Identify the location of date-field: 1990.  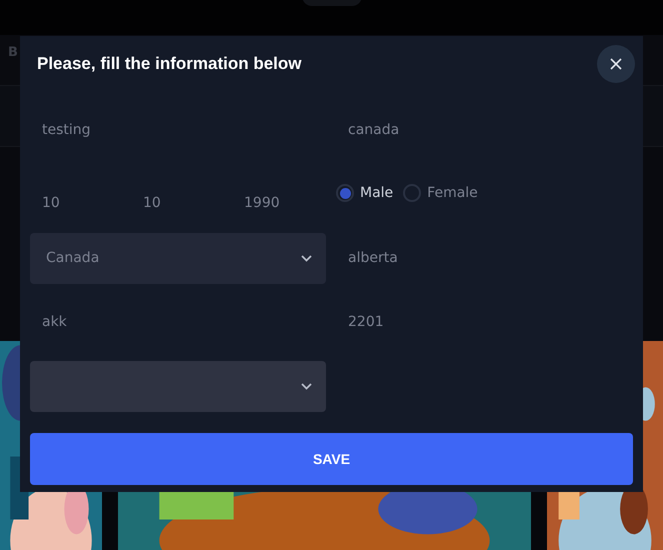
(272, 203).